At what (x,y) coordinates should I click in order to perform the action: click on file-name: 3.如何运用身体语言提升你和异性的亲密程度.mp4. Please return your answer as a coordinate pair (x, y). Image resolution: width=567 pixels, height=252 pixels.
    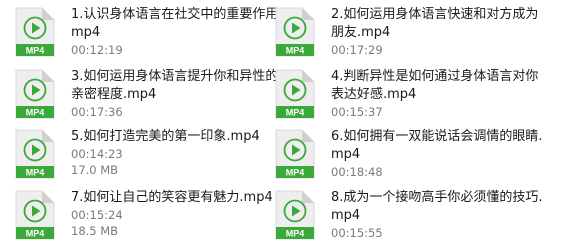
    Looking at the image, I should click on (175, 85).